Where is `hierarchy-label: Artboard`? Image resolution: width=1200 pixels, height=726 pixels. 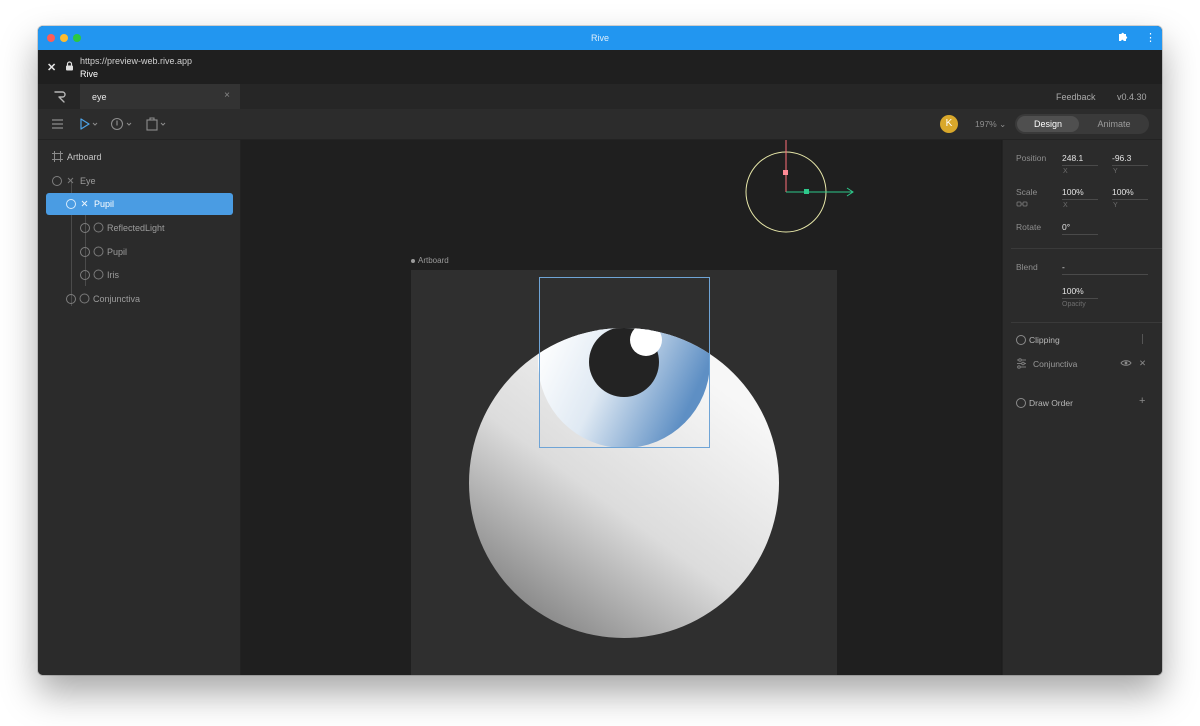
hierarchy-label: Artboard is located at coordinates (84, 157).